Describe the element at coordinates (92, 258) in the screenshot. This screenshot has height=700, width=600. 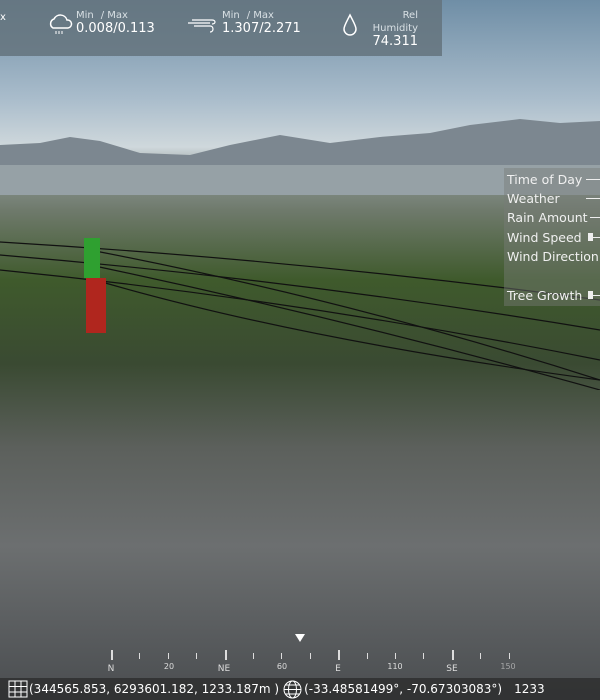
I see `tower-green` at that location.